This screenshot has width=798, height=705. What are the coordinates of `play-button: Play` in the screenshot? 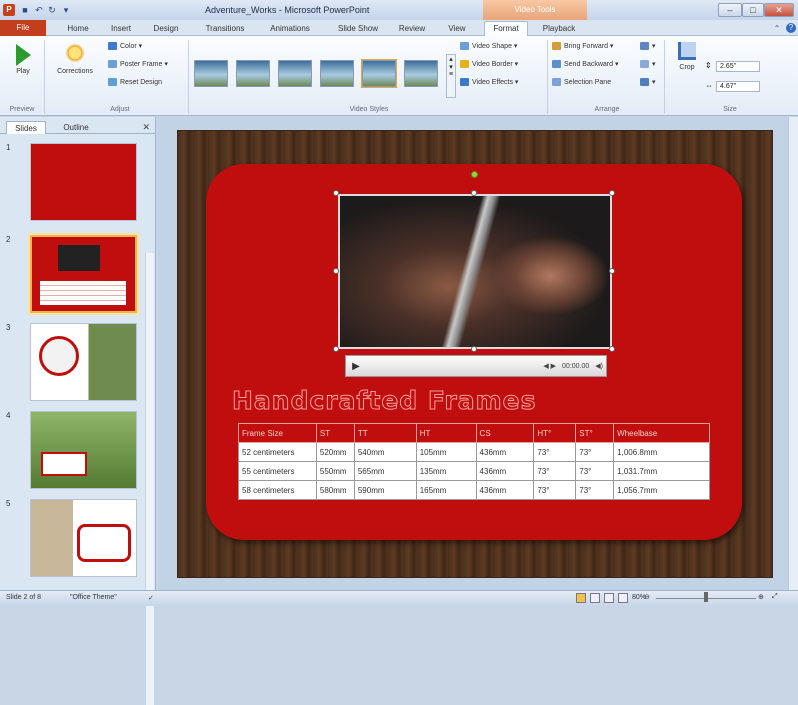 It's located at (23, 57).